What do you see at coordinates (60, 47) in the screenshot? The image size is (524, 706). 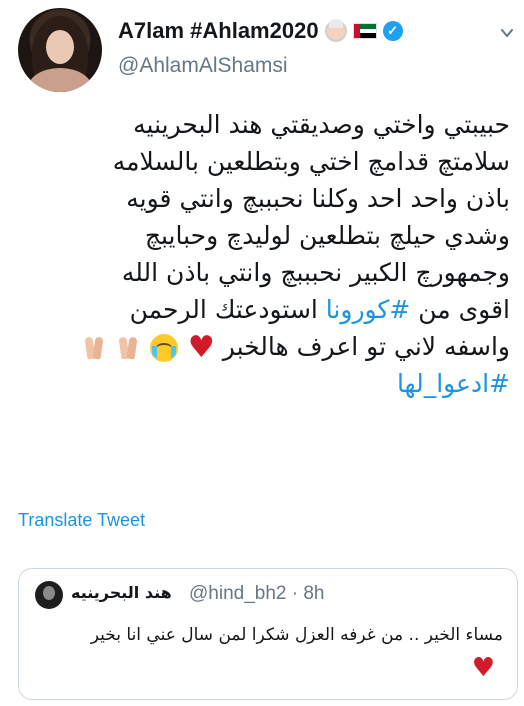 I see `avatar-face` at bounding box center [60, 47].